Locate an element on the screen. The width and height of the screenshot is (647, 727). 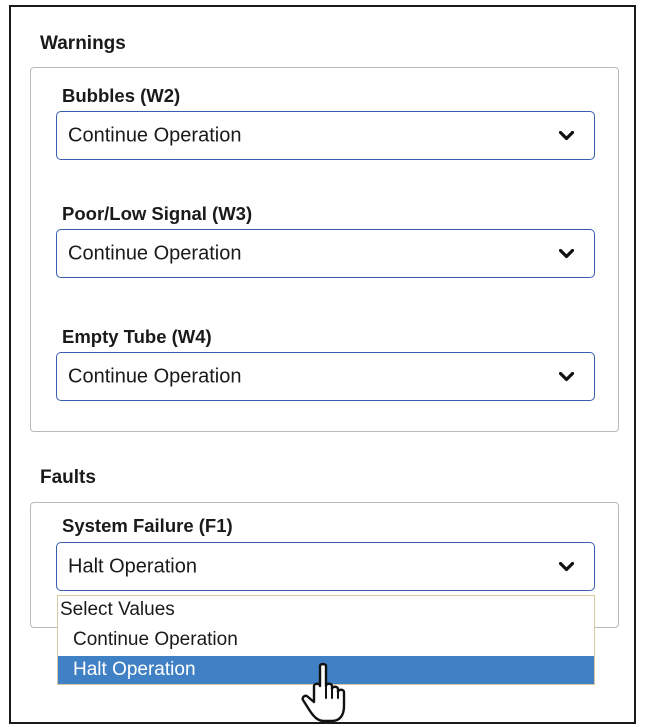
system-failure-select-value: Halt Operation is located at coordinates (132, 566).